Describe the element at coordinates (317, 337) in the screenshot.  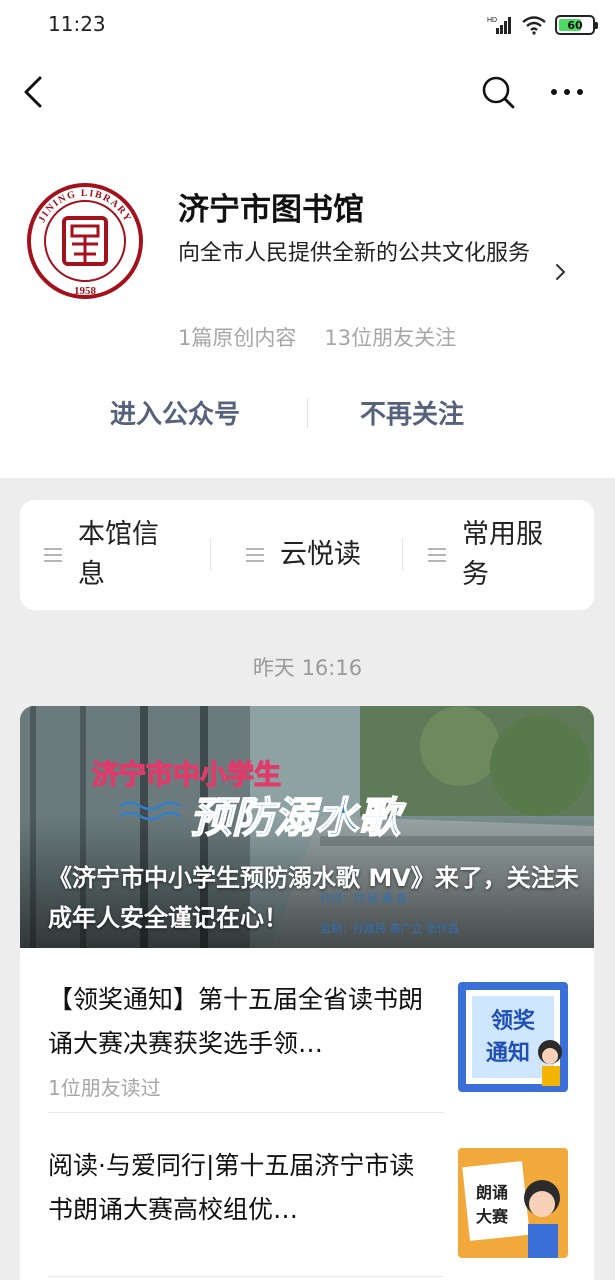
I see `account-stats: 1篇原创内容 13位朋友关注` at that location.